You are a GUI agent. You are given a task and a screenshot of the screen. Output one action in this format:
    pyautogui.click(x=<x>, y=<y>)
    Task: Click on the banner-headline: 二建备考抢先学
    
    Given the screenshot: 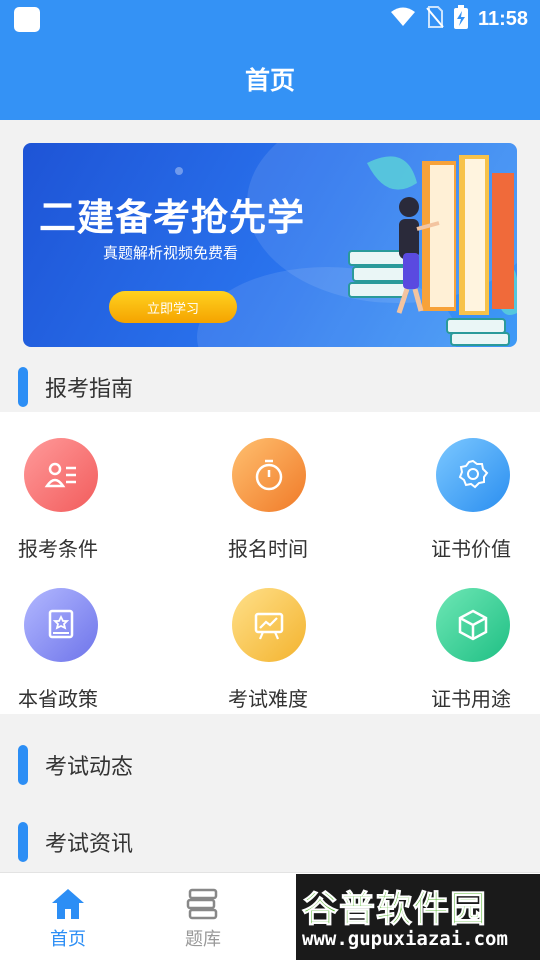 What is the action you would take?
    pyautogui.click(x=172, y=217)
    